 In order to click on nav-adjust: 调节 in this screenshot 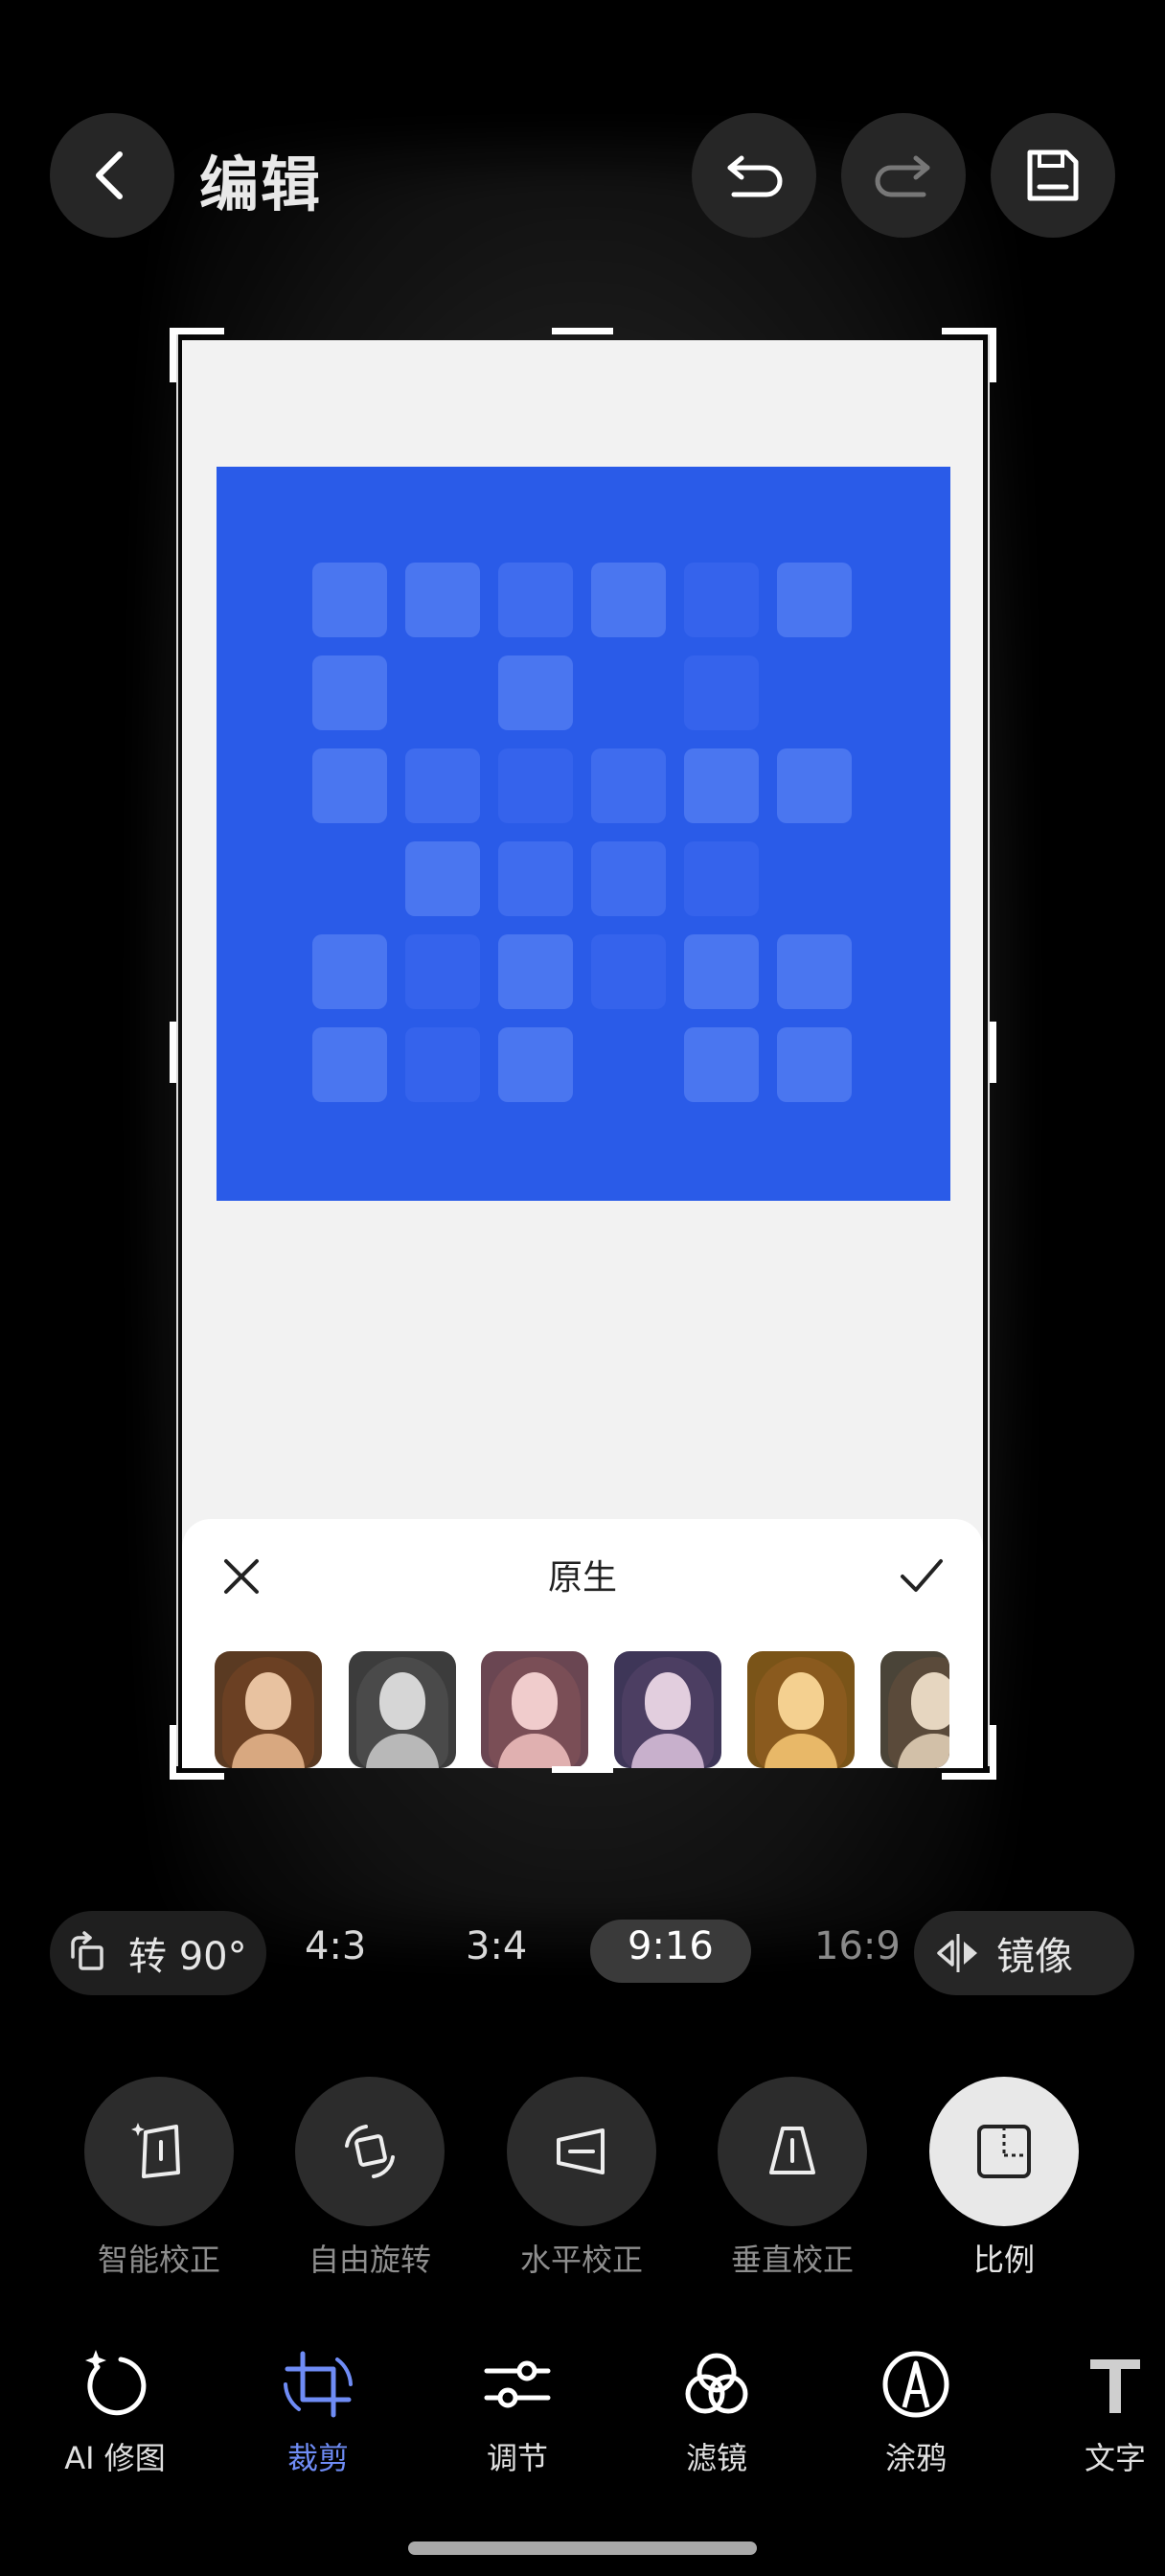, I will do `click(518, 2412)`.